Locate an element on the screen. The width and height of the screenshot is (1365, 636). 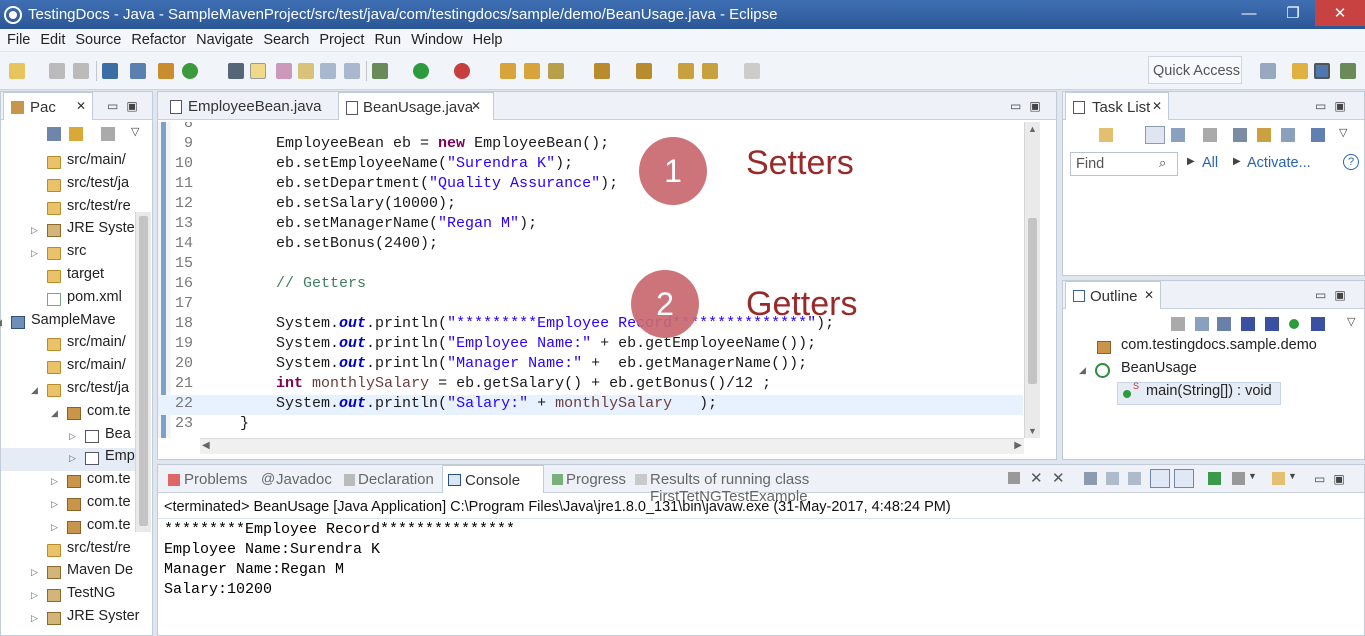
package-tree-item: ▷ Emp is located at coordinates (71, 460).